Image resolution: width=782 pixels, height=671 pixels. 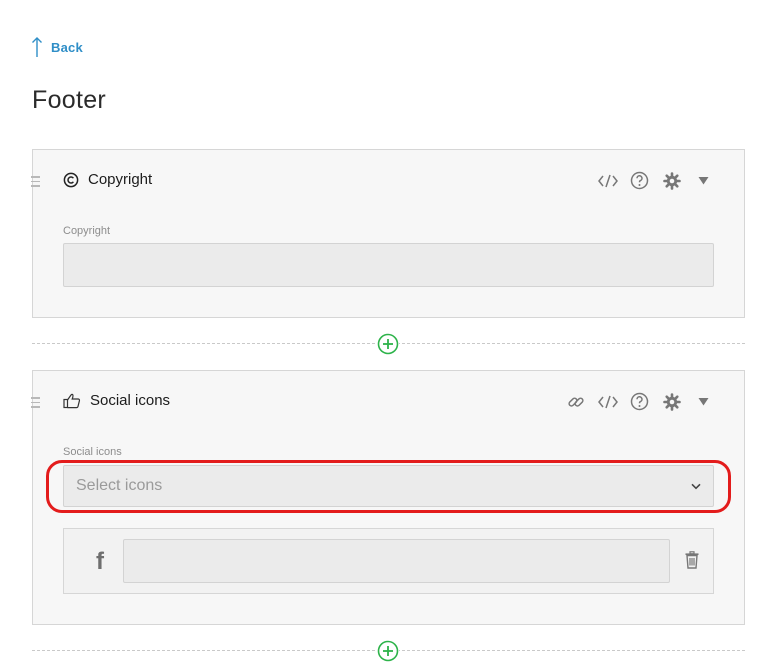 What do you see at coordinates (92, 452) in the screenshot?
I see `social-field-label: Social icons` at bounding box center [92, 452].